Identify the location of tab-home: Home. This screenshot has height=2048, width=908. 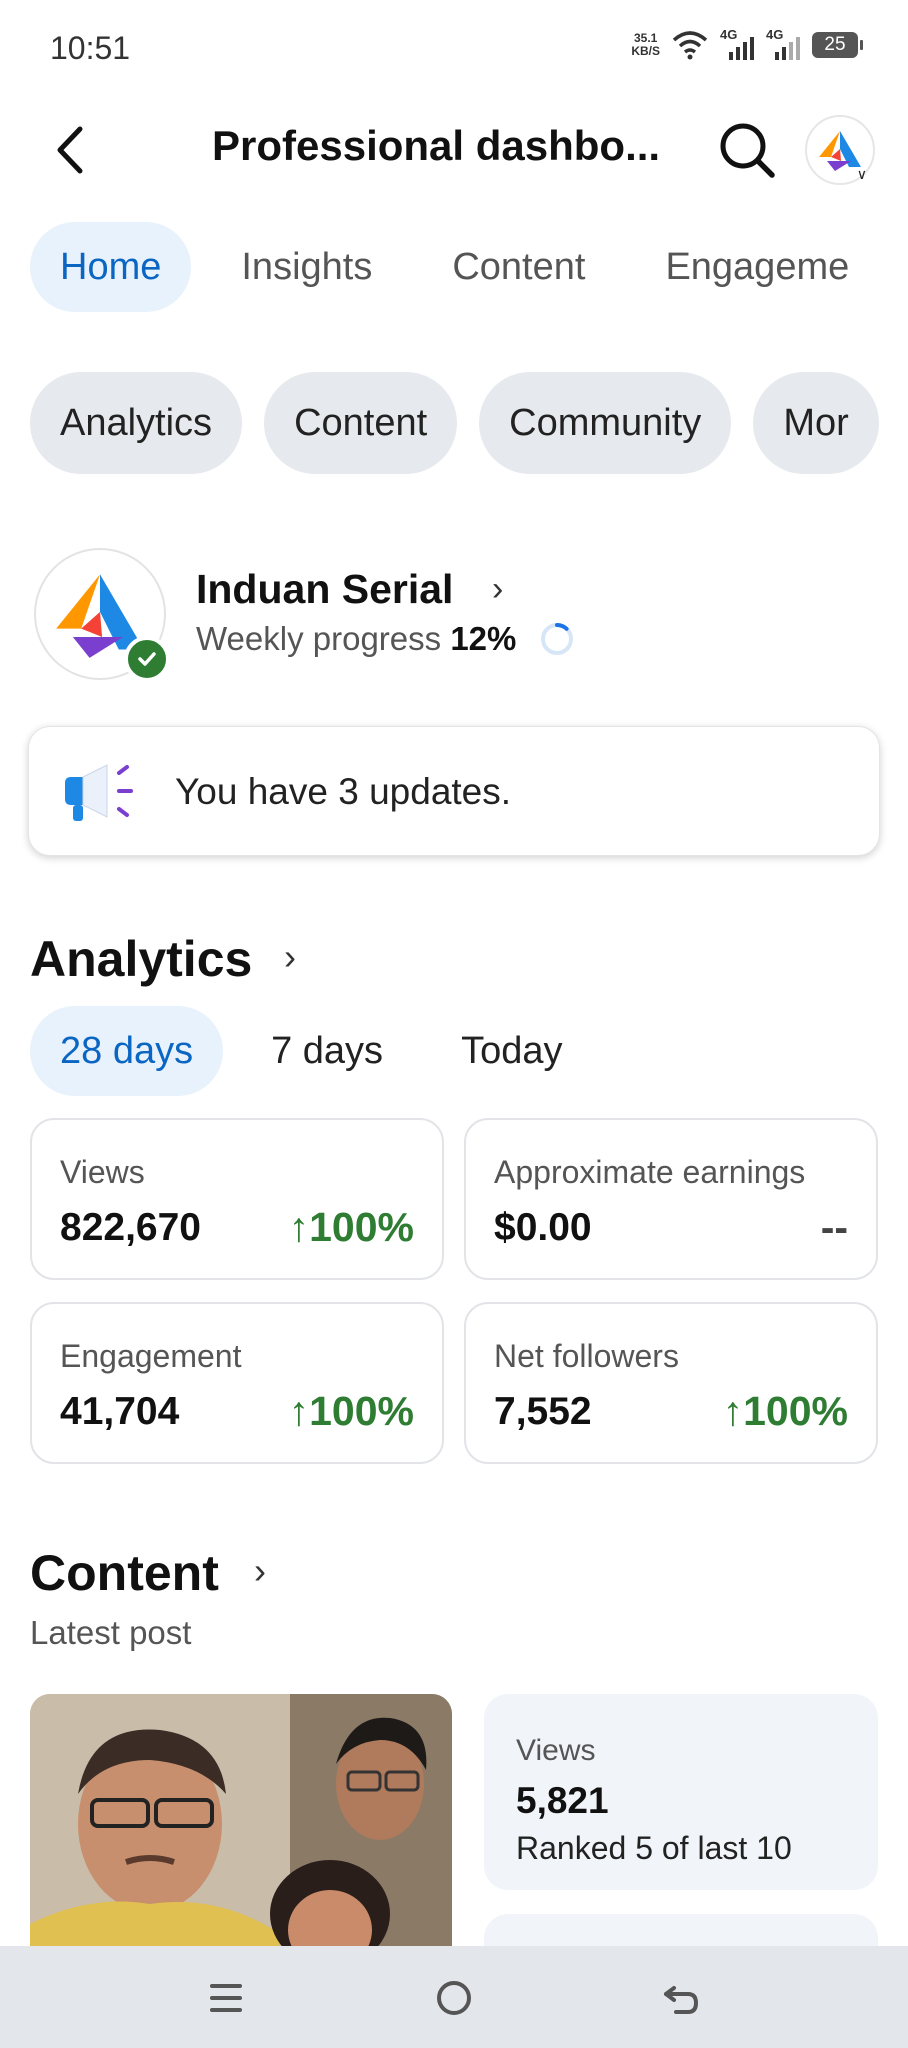
(111, 267).